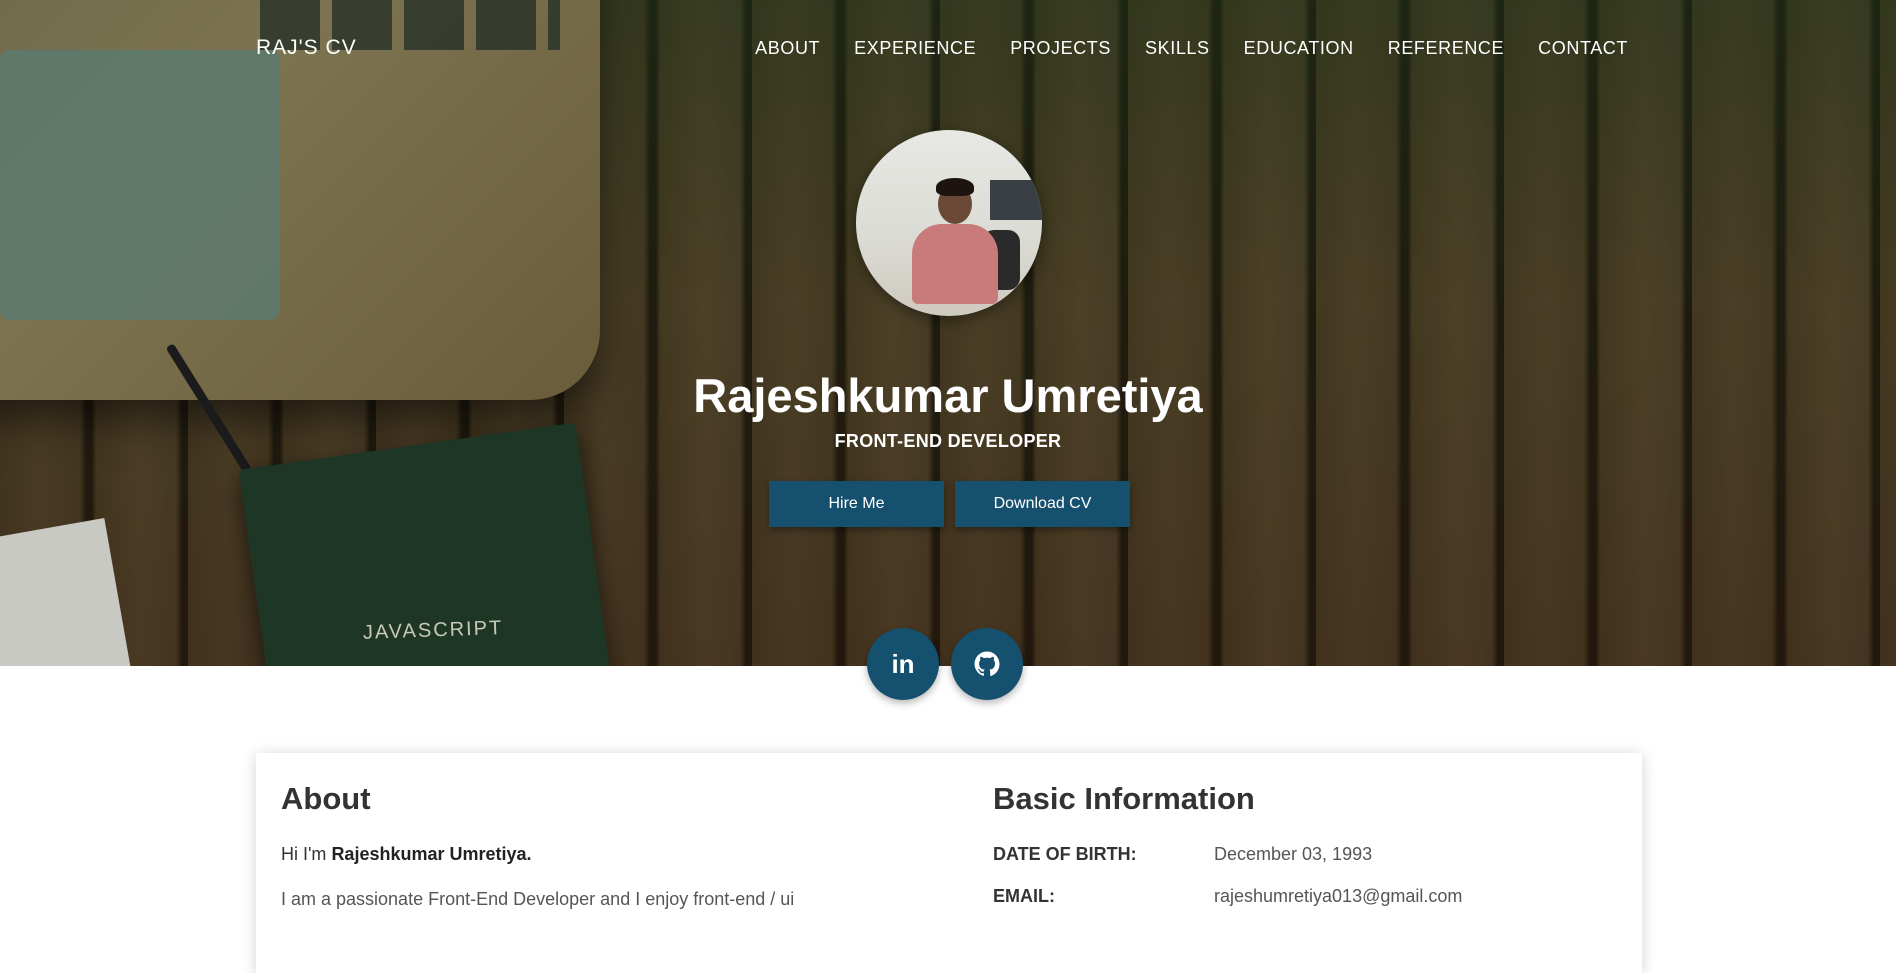 The image size is (1896, 973). What do you see at coordinates (1060, 48) in the screenshot?
I see `nav-item-projects: PROJECTS` at bounding box center [1060, 48].